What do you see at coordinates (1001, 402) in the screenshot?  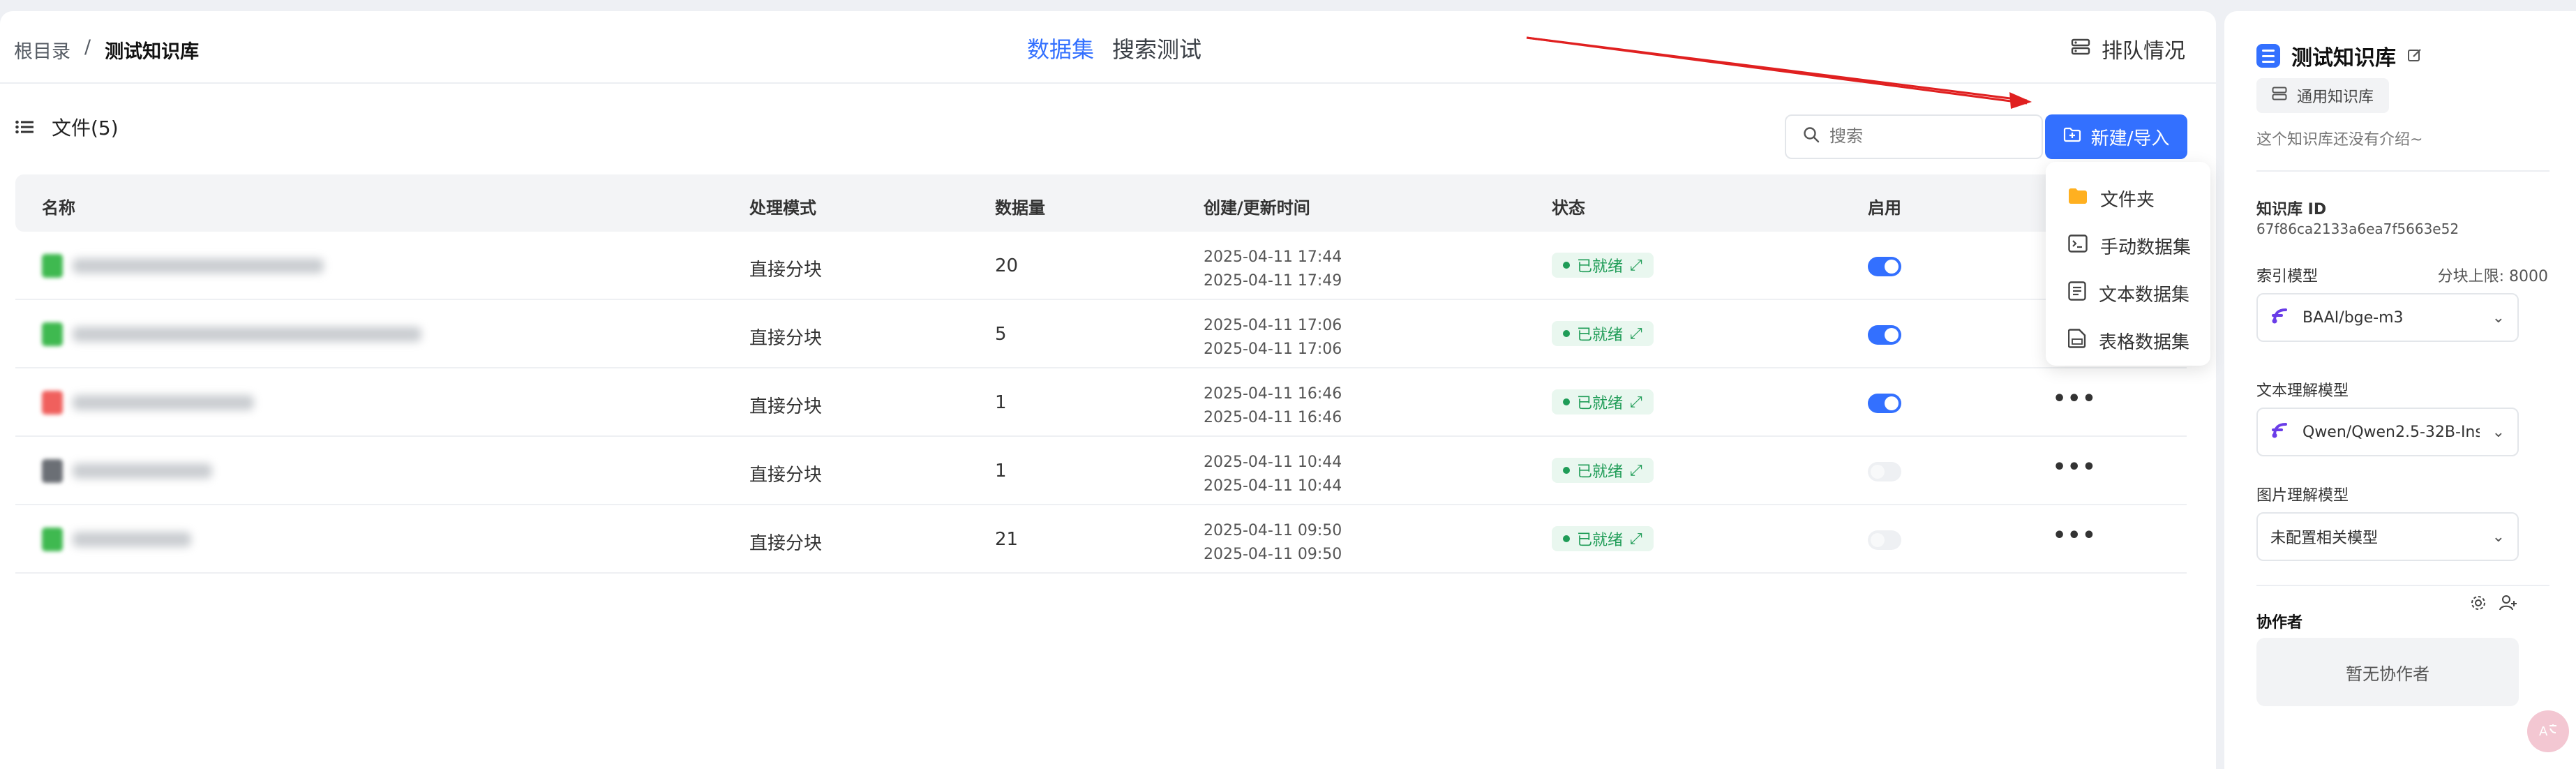 I see `count-cell: 1` at bounding box center [1001, 402].